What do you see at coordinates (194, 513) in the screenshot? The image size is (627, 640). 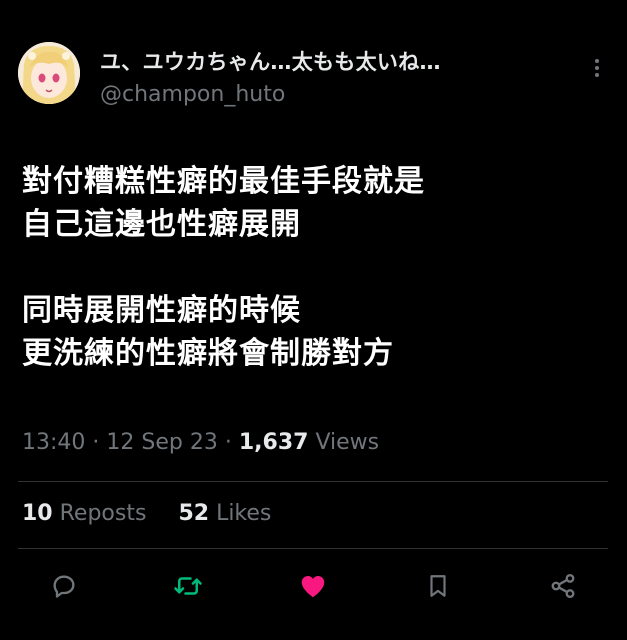 I see `likes-count: 52` at bounding box center [194, 513].